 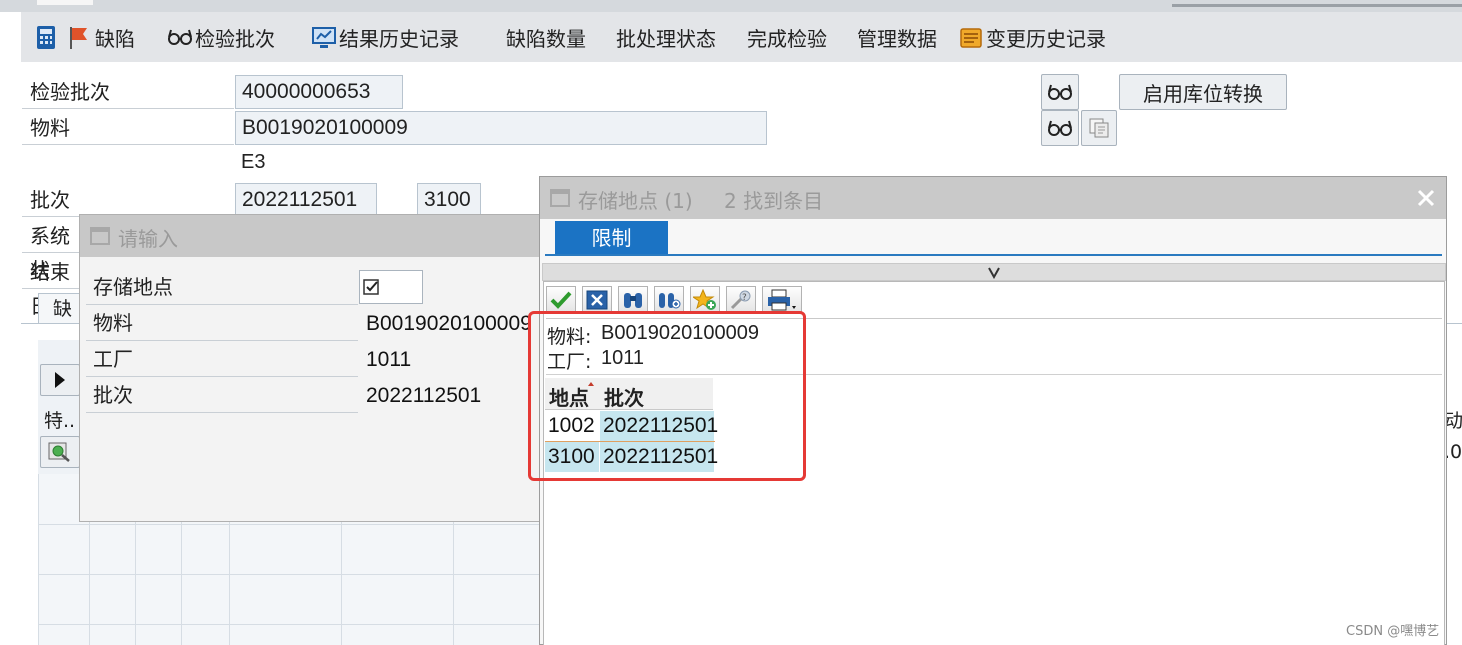 I want to click on top-strip-line, so click(x=1317, y=5).